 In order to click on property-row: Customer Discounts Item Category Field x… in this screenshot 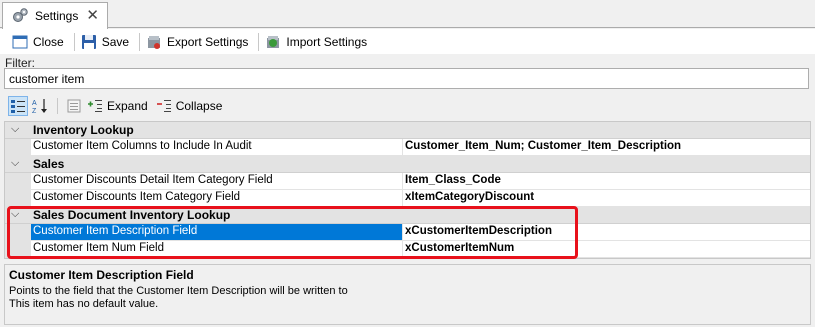, I will do `click(407, 198)`.